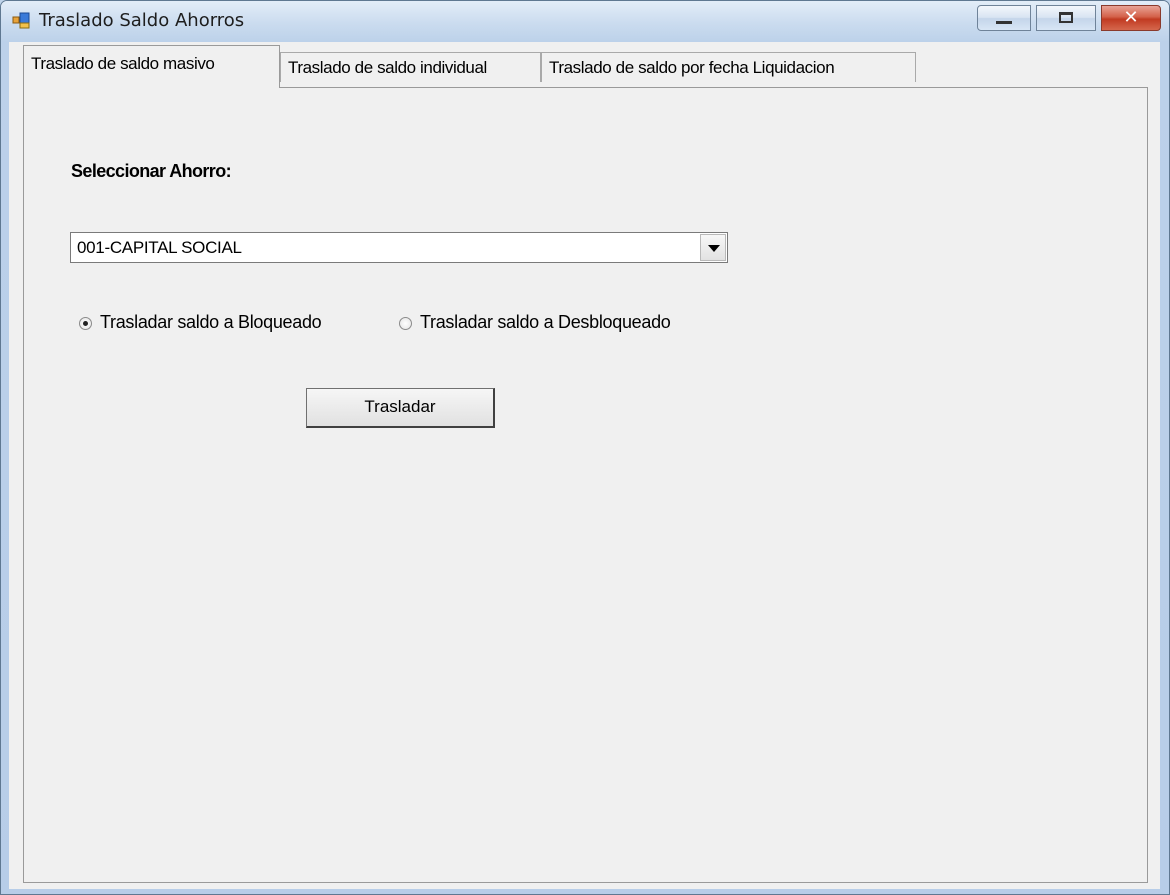  I want to click on maximize-button, so click(1066, 18).